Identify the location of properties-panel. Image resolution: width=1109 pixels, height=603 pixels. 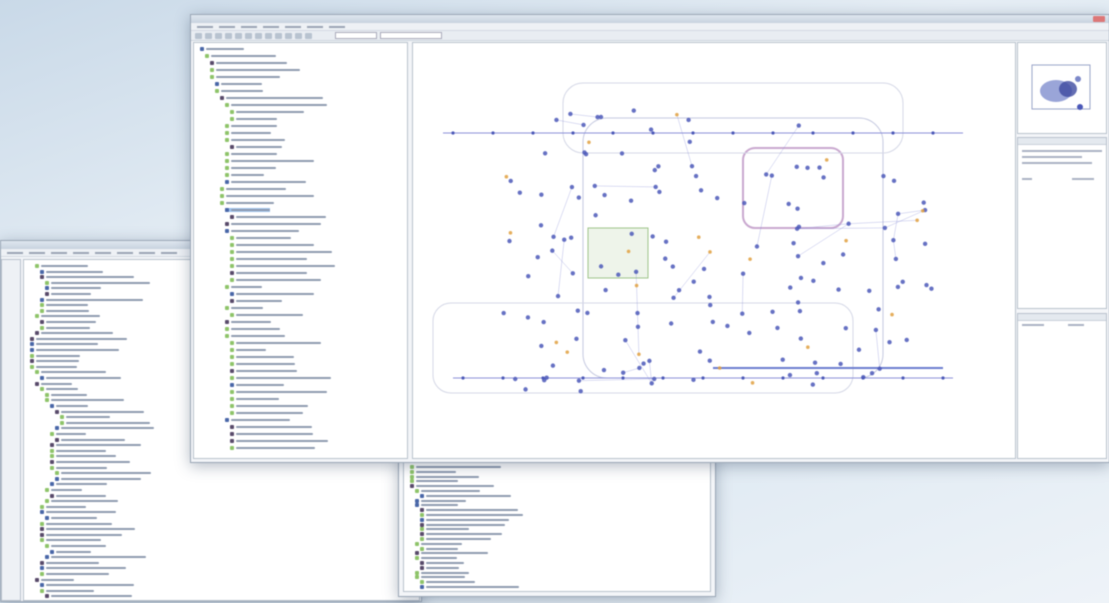
(1062, 223).